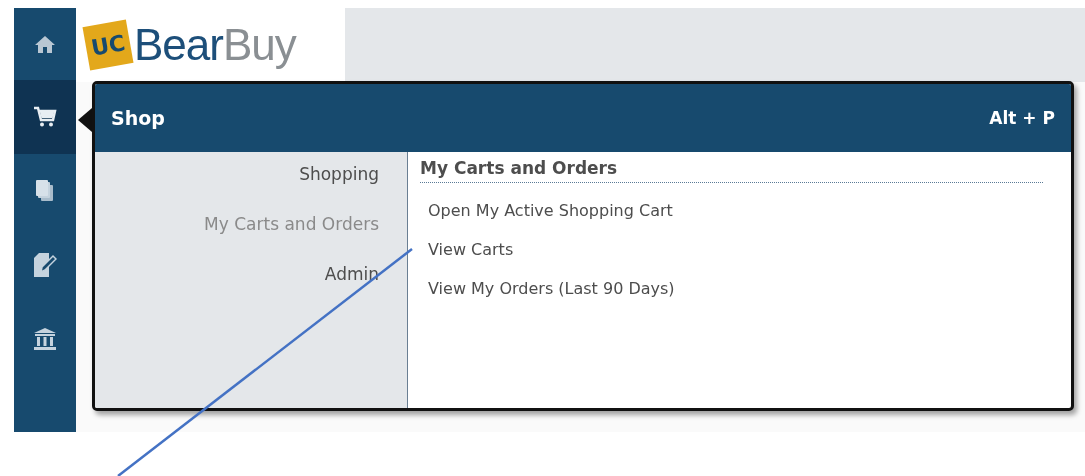 Image resolution: width=1085 pixels, height=476 pixels. Describe the element at coordinates (45, 339) in the screenshot. I see `bank-icon` at that location.